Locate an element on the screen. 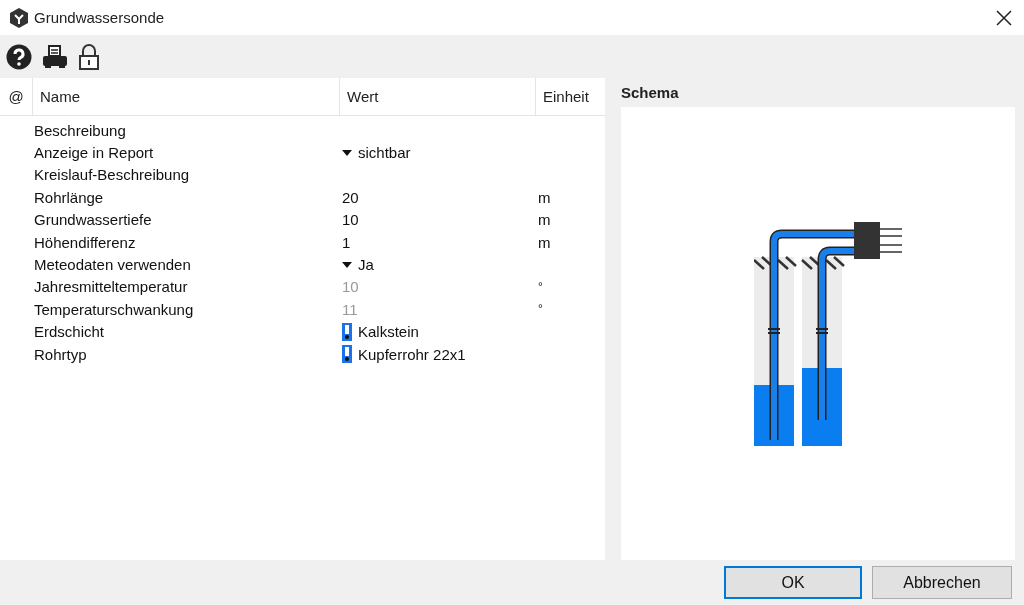  close-button is located at coordinates (1004, 17).